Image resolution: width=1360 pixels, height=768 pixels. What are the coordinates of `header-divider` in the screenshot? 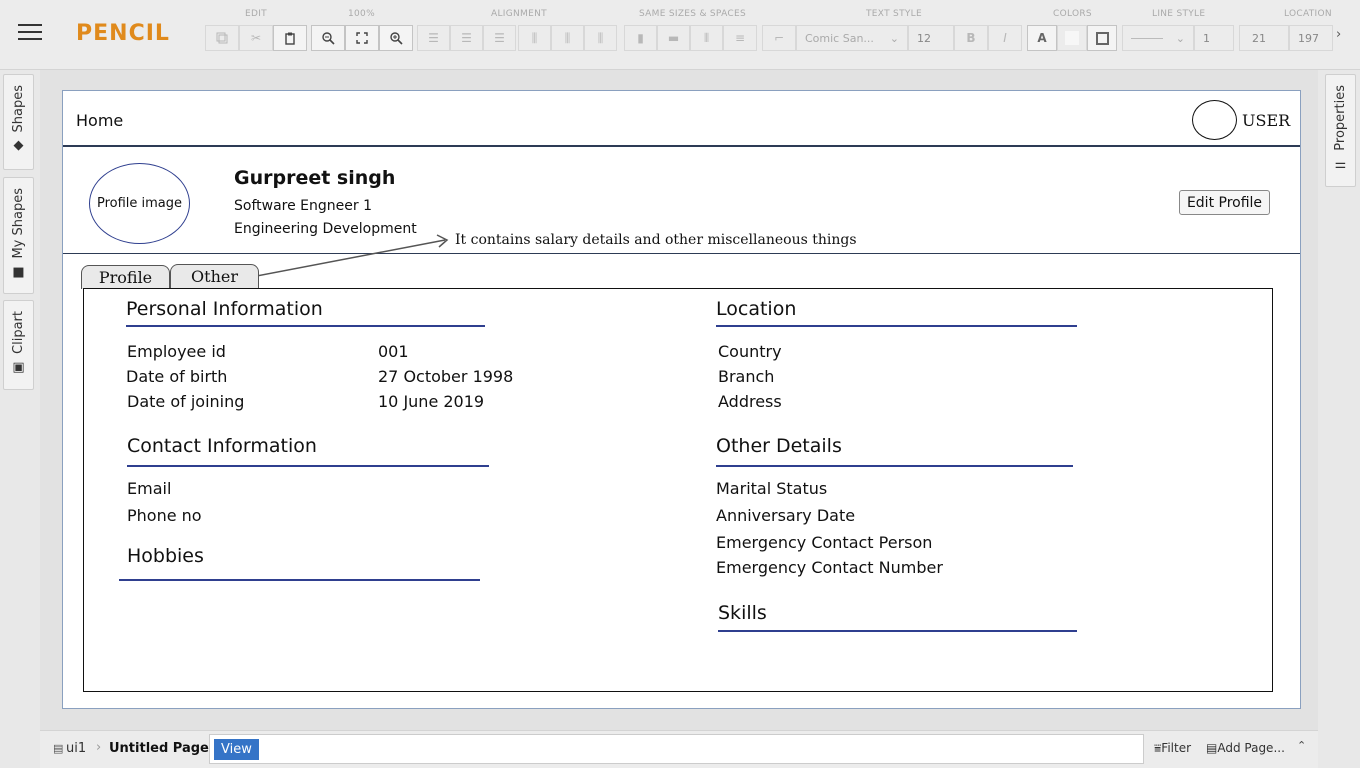 It's located at (681, 146).